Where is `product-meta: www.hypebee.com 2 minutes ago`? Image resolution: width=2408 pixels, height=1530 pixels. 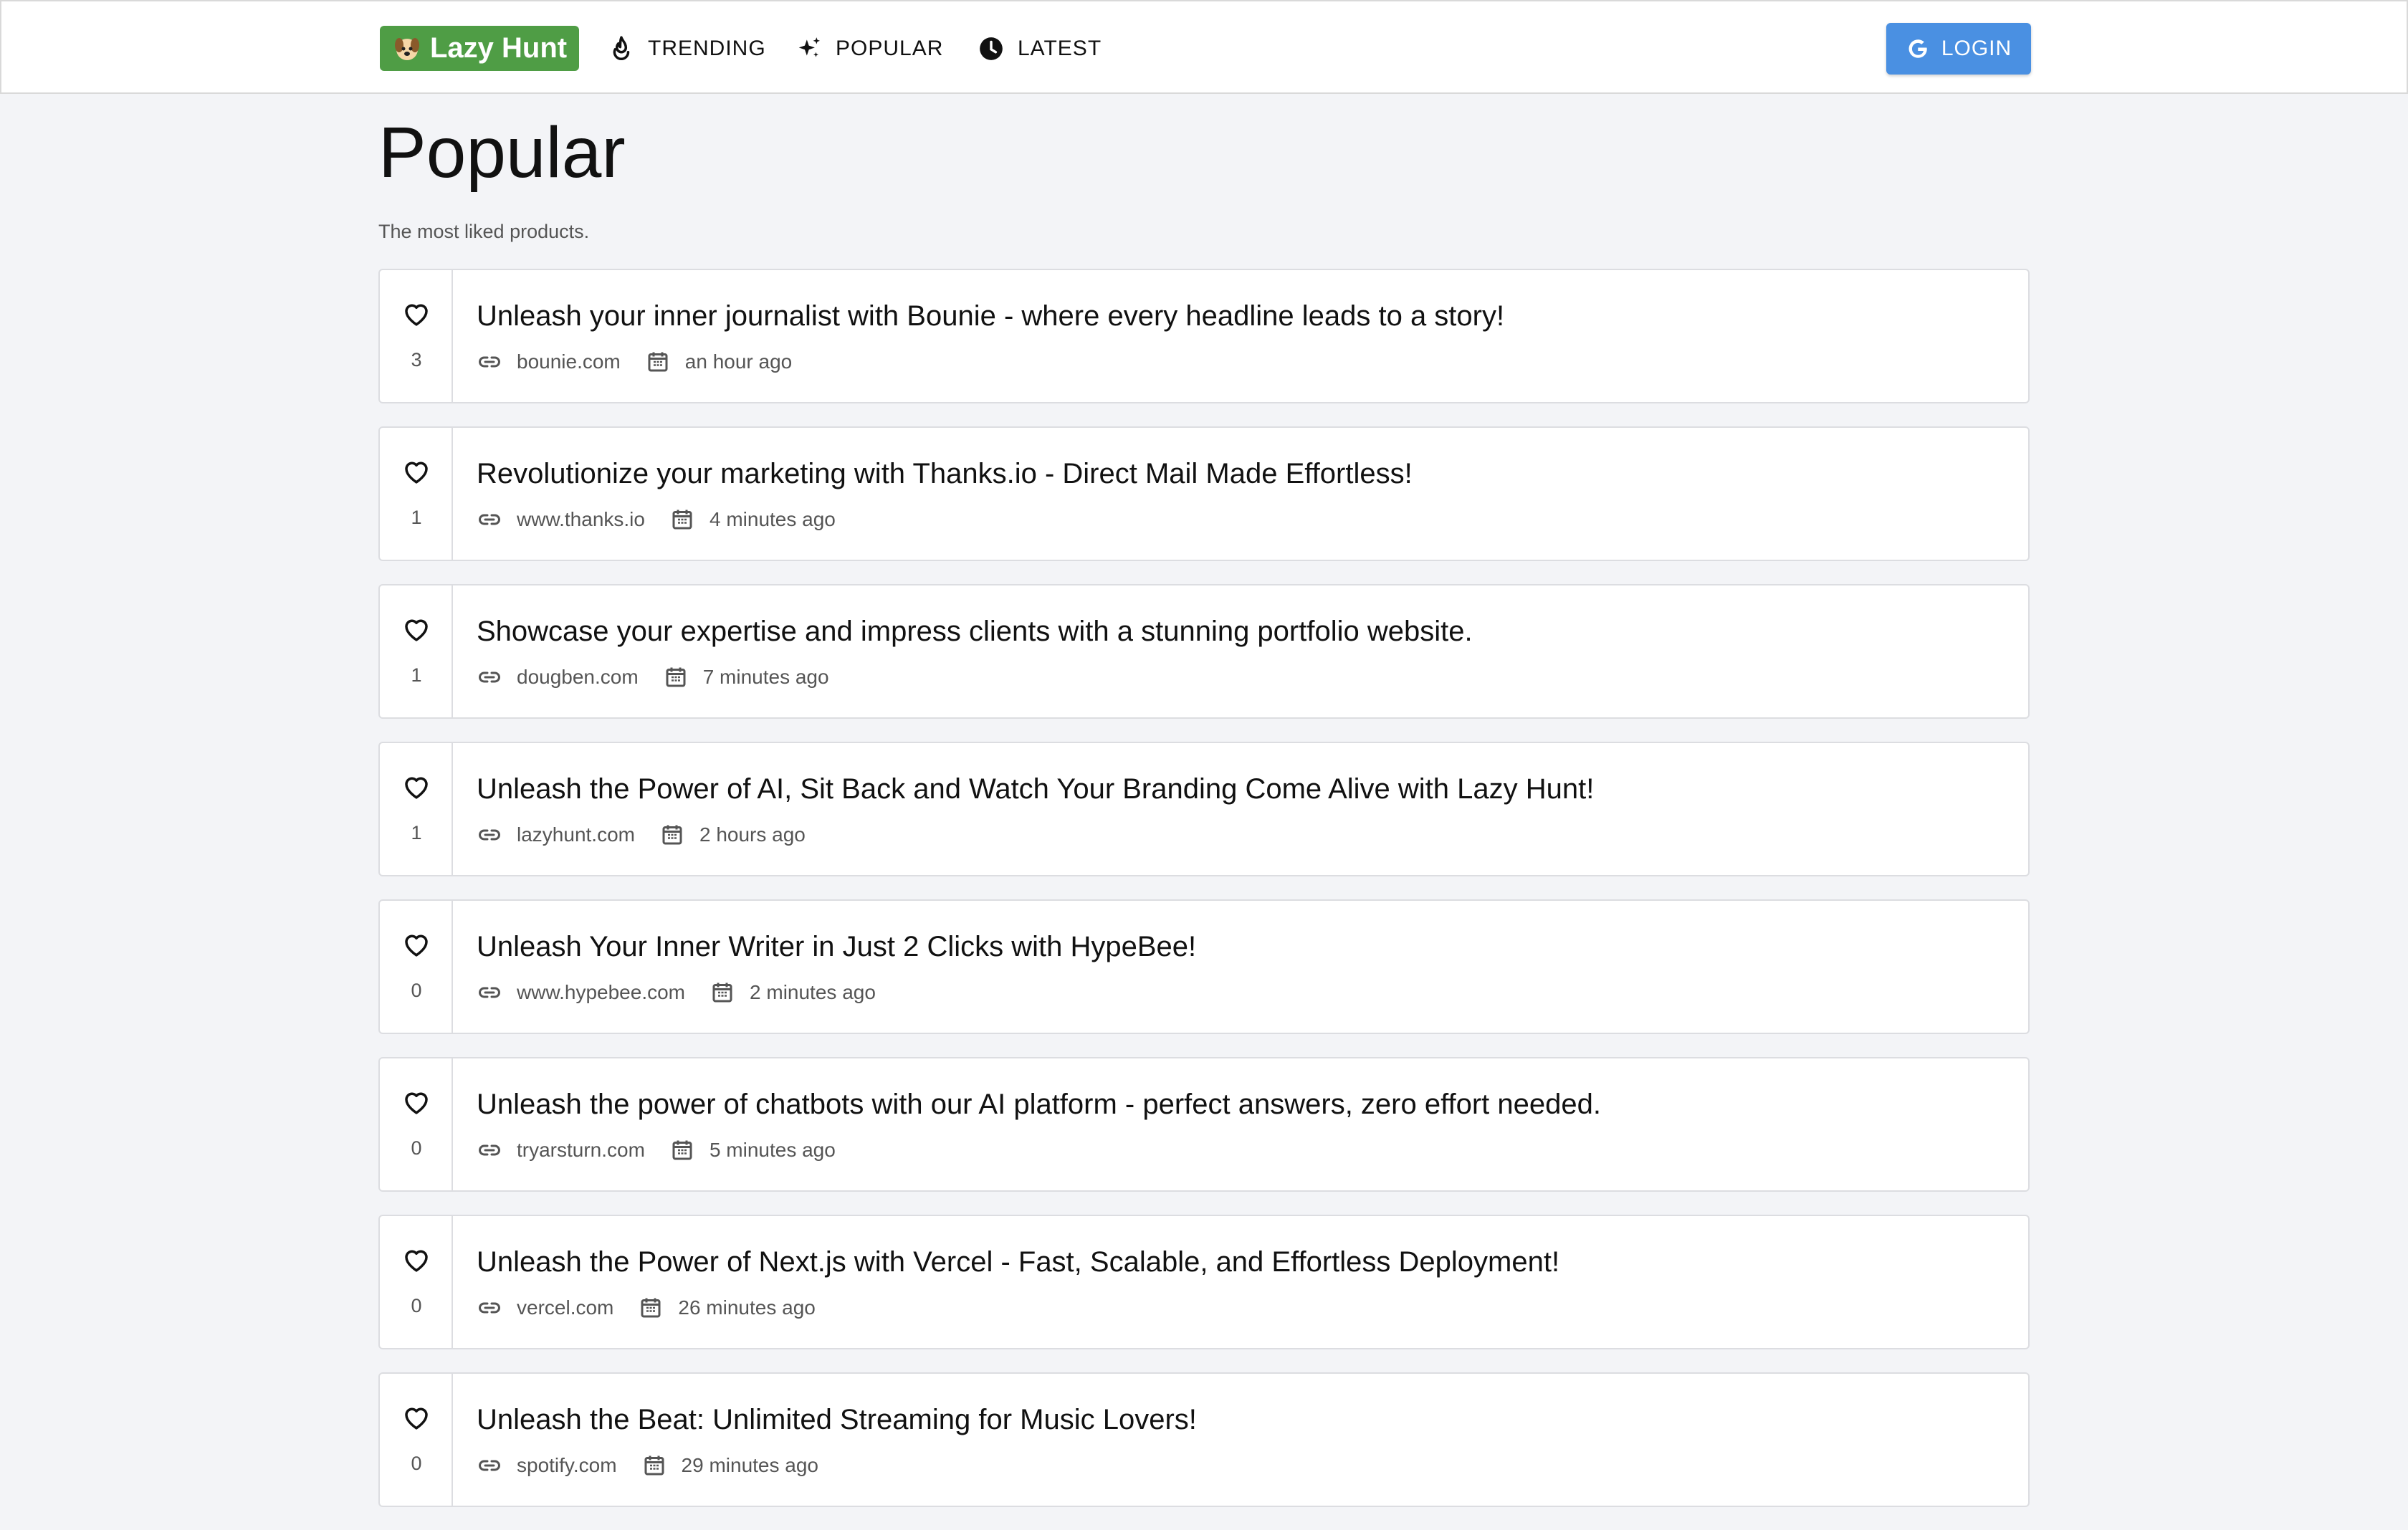
product-meta: www.hypebee.com 2 minutes ago is located at coordinates (676, 992).